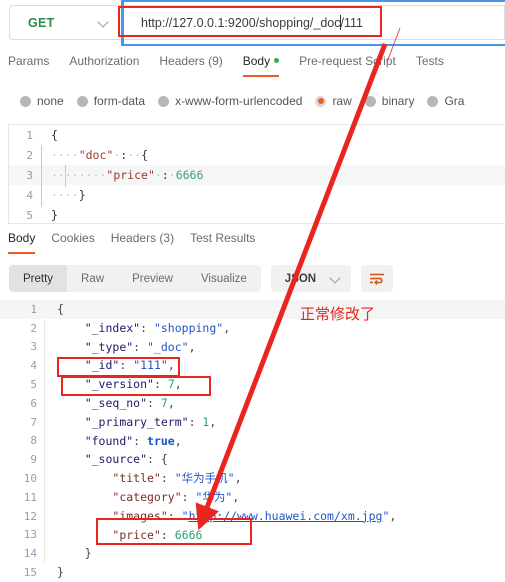 This screenshot has height=582, width=505. I want to click on body-type-binary: binary, so click(389, 101).